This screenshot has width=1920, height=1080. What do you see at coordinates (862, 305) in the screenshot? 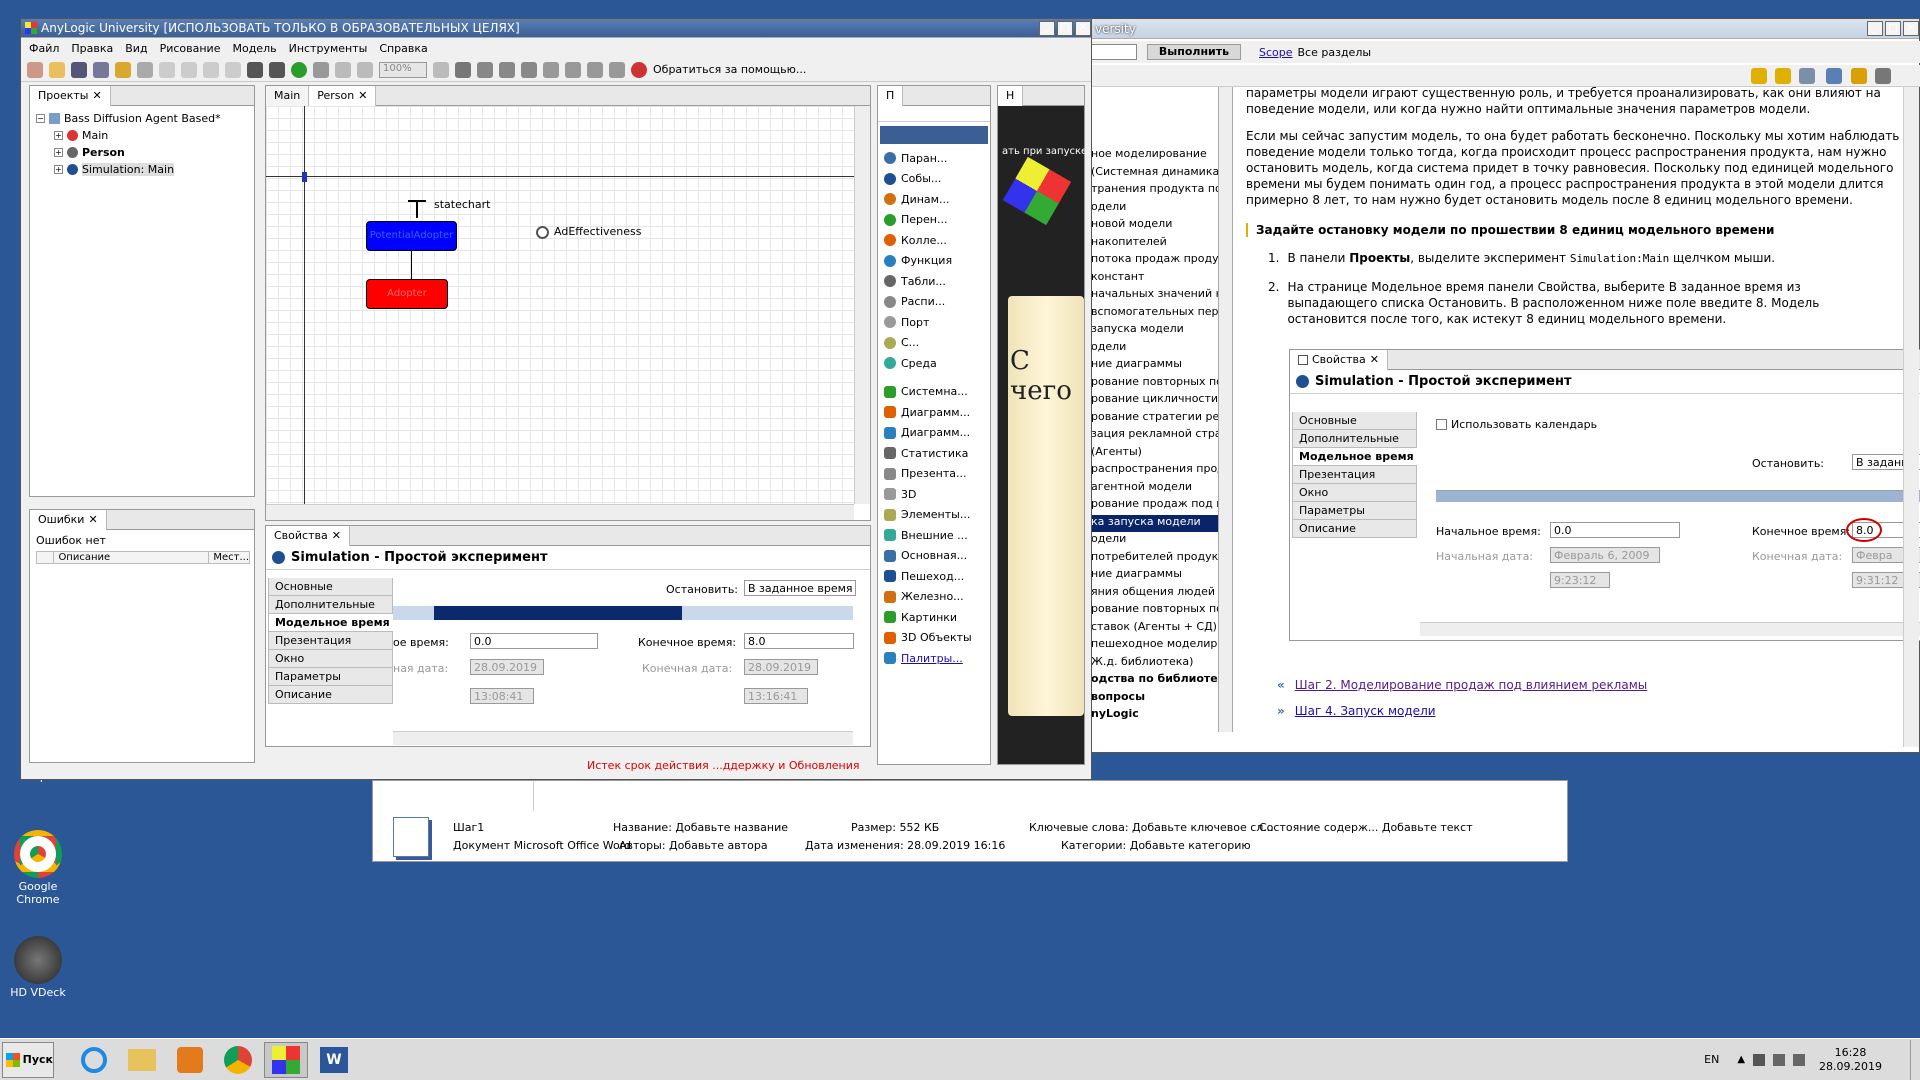
I see `editor-vscroll` at bounding box center [862, 305].